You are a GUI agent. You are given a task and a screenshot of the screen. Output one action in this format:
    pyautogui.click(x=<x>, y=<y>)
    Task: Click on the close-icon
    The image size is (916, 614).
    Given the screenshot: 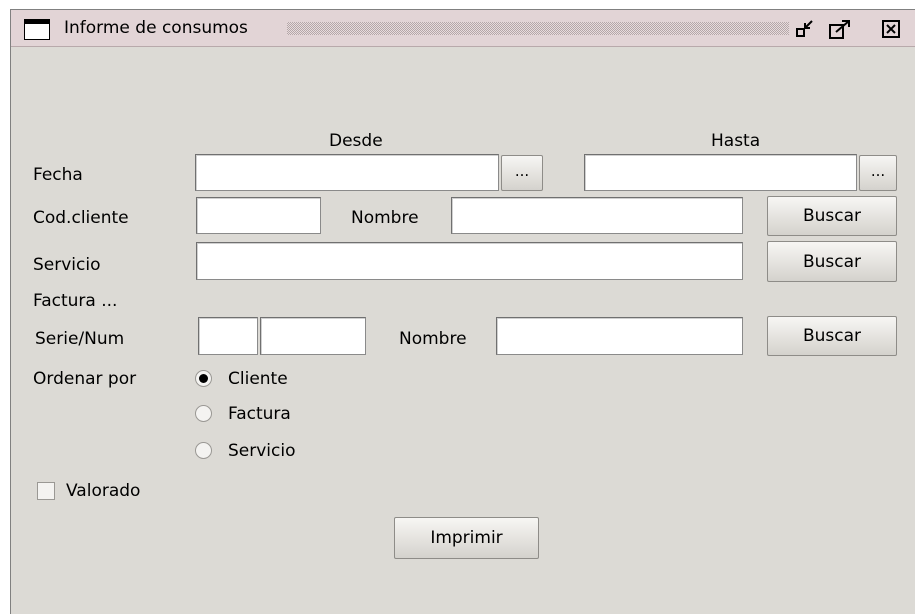 What is the action you would take?
    pyautogui.click(x=891, y=29)
    